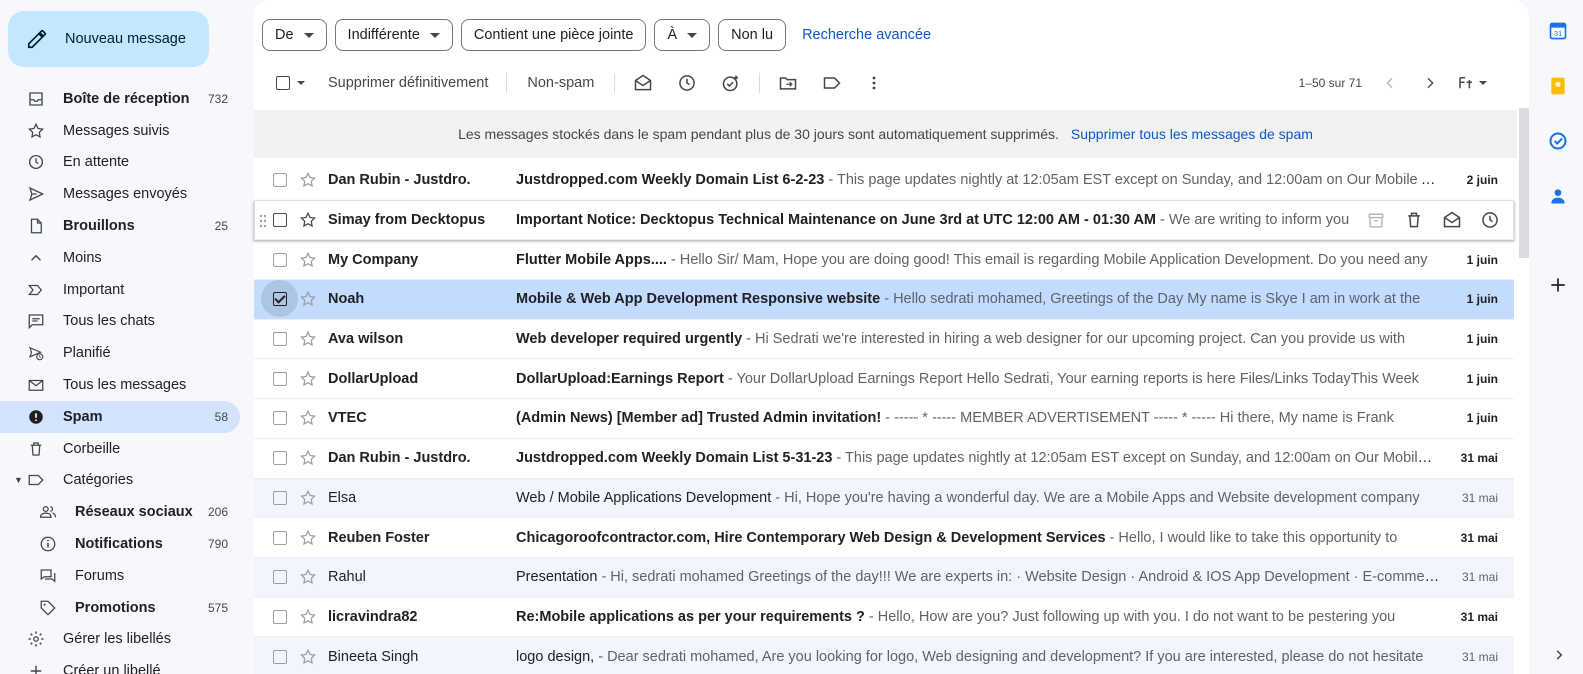  What do you see at coordinates (1430, 83) in the screenshot?
I see `older-button` at bounding box center [1430, 83].